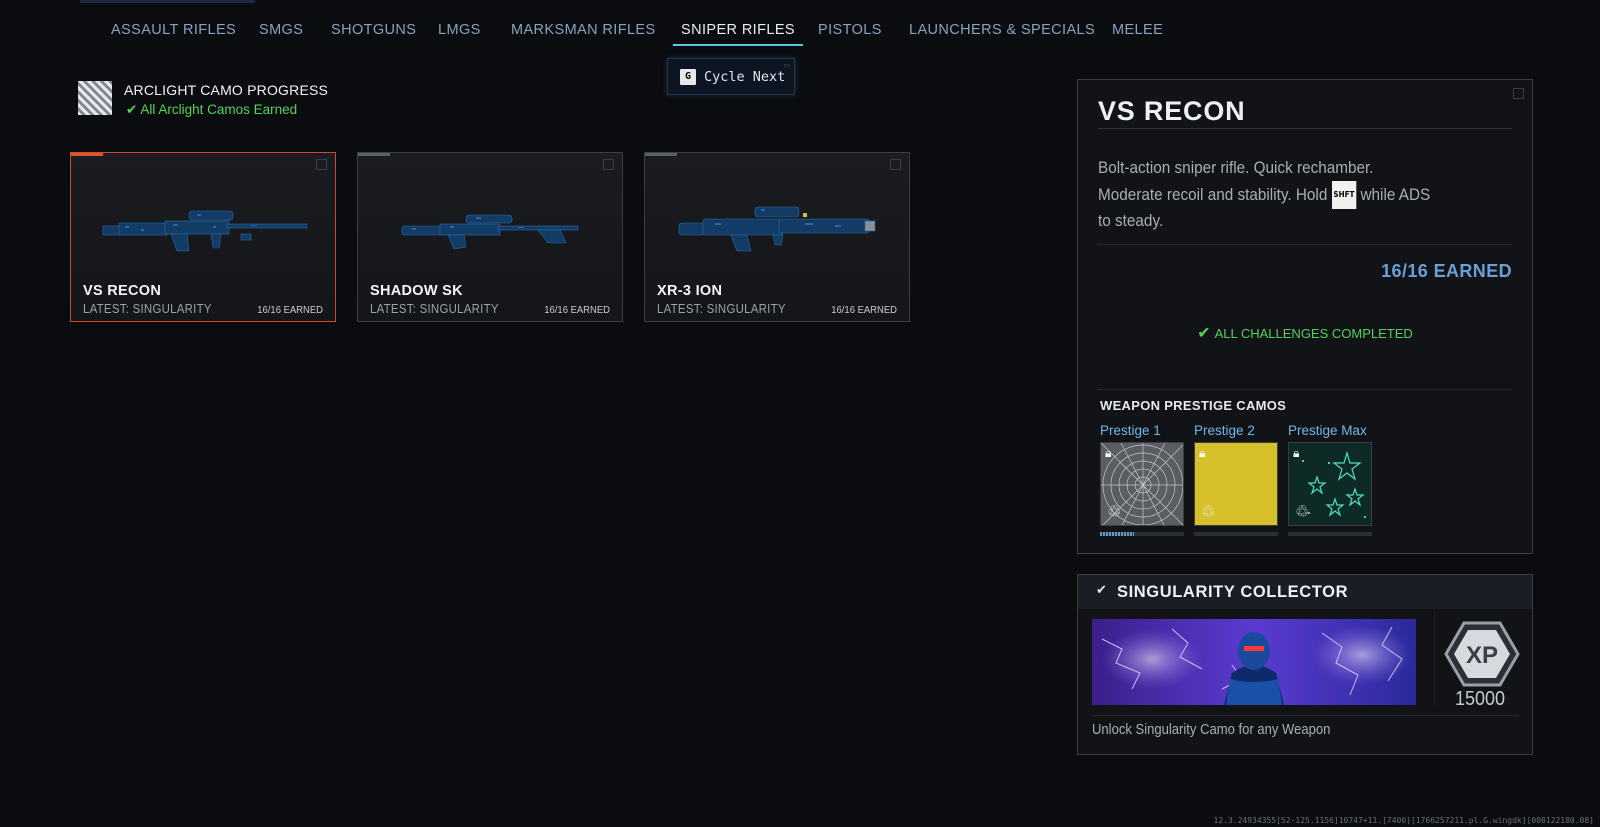  What do you see at coordinates (167, 1) in the screenshot?
I see `header-remnant` at bounding box center [167, 1].